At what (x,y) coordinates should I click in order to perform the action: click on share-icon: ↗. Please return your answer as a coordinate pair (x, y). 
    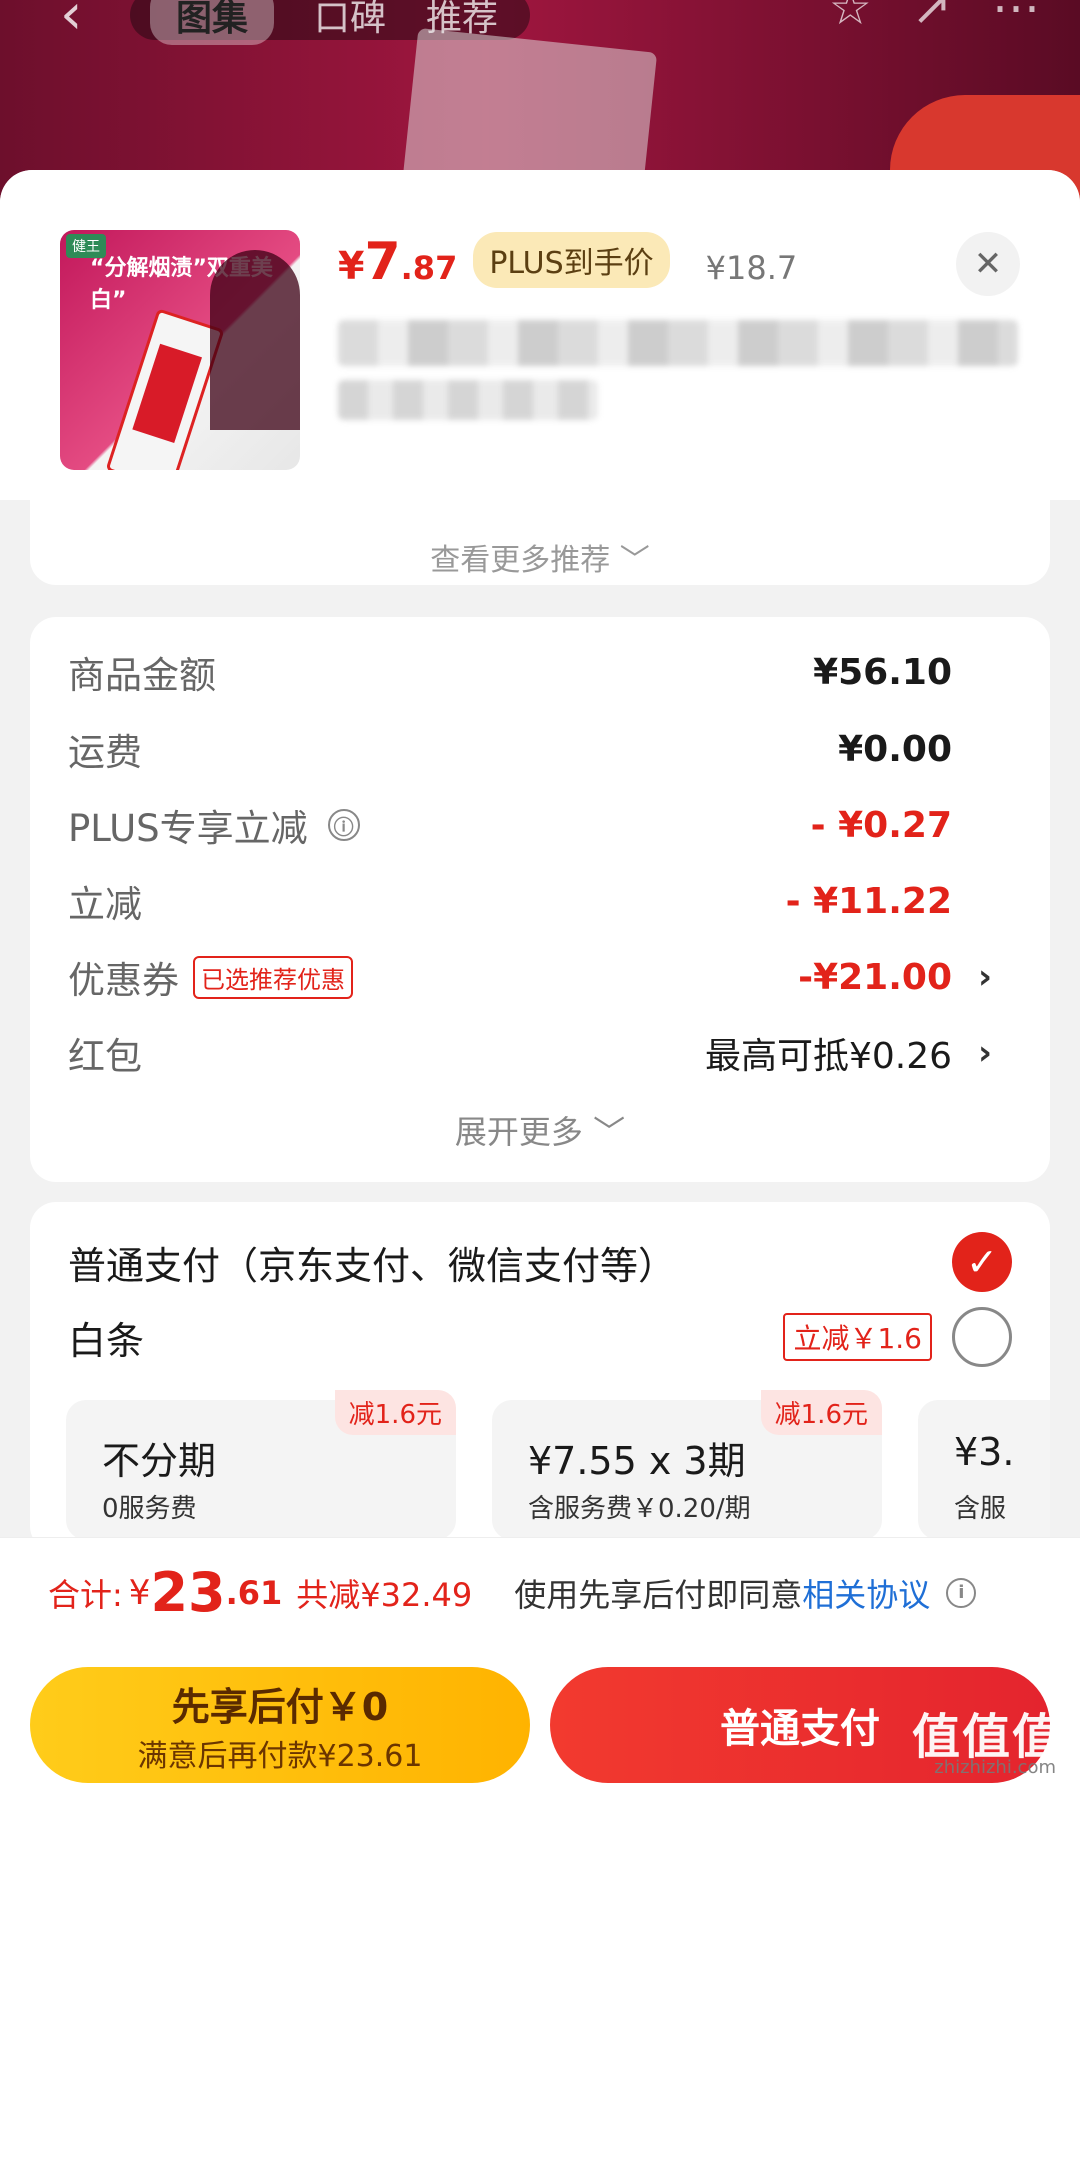
    Looking at the image, I should click on (932, 18).